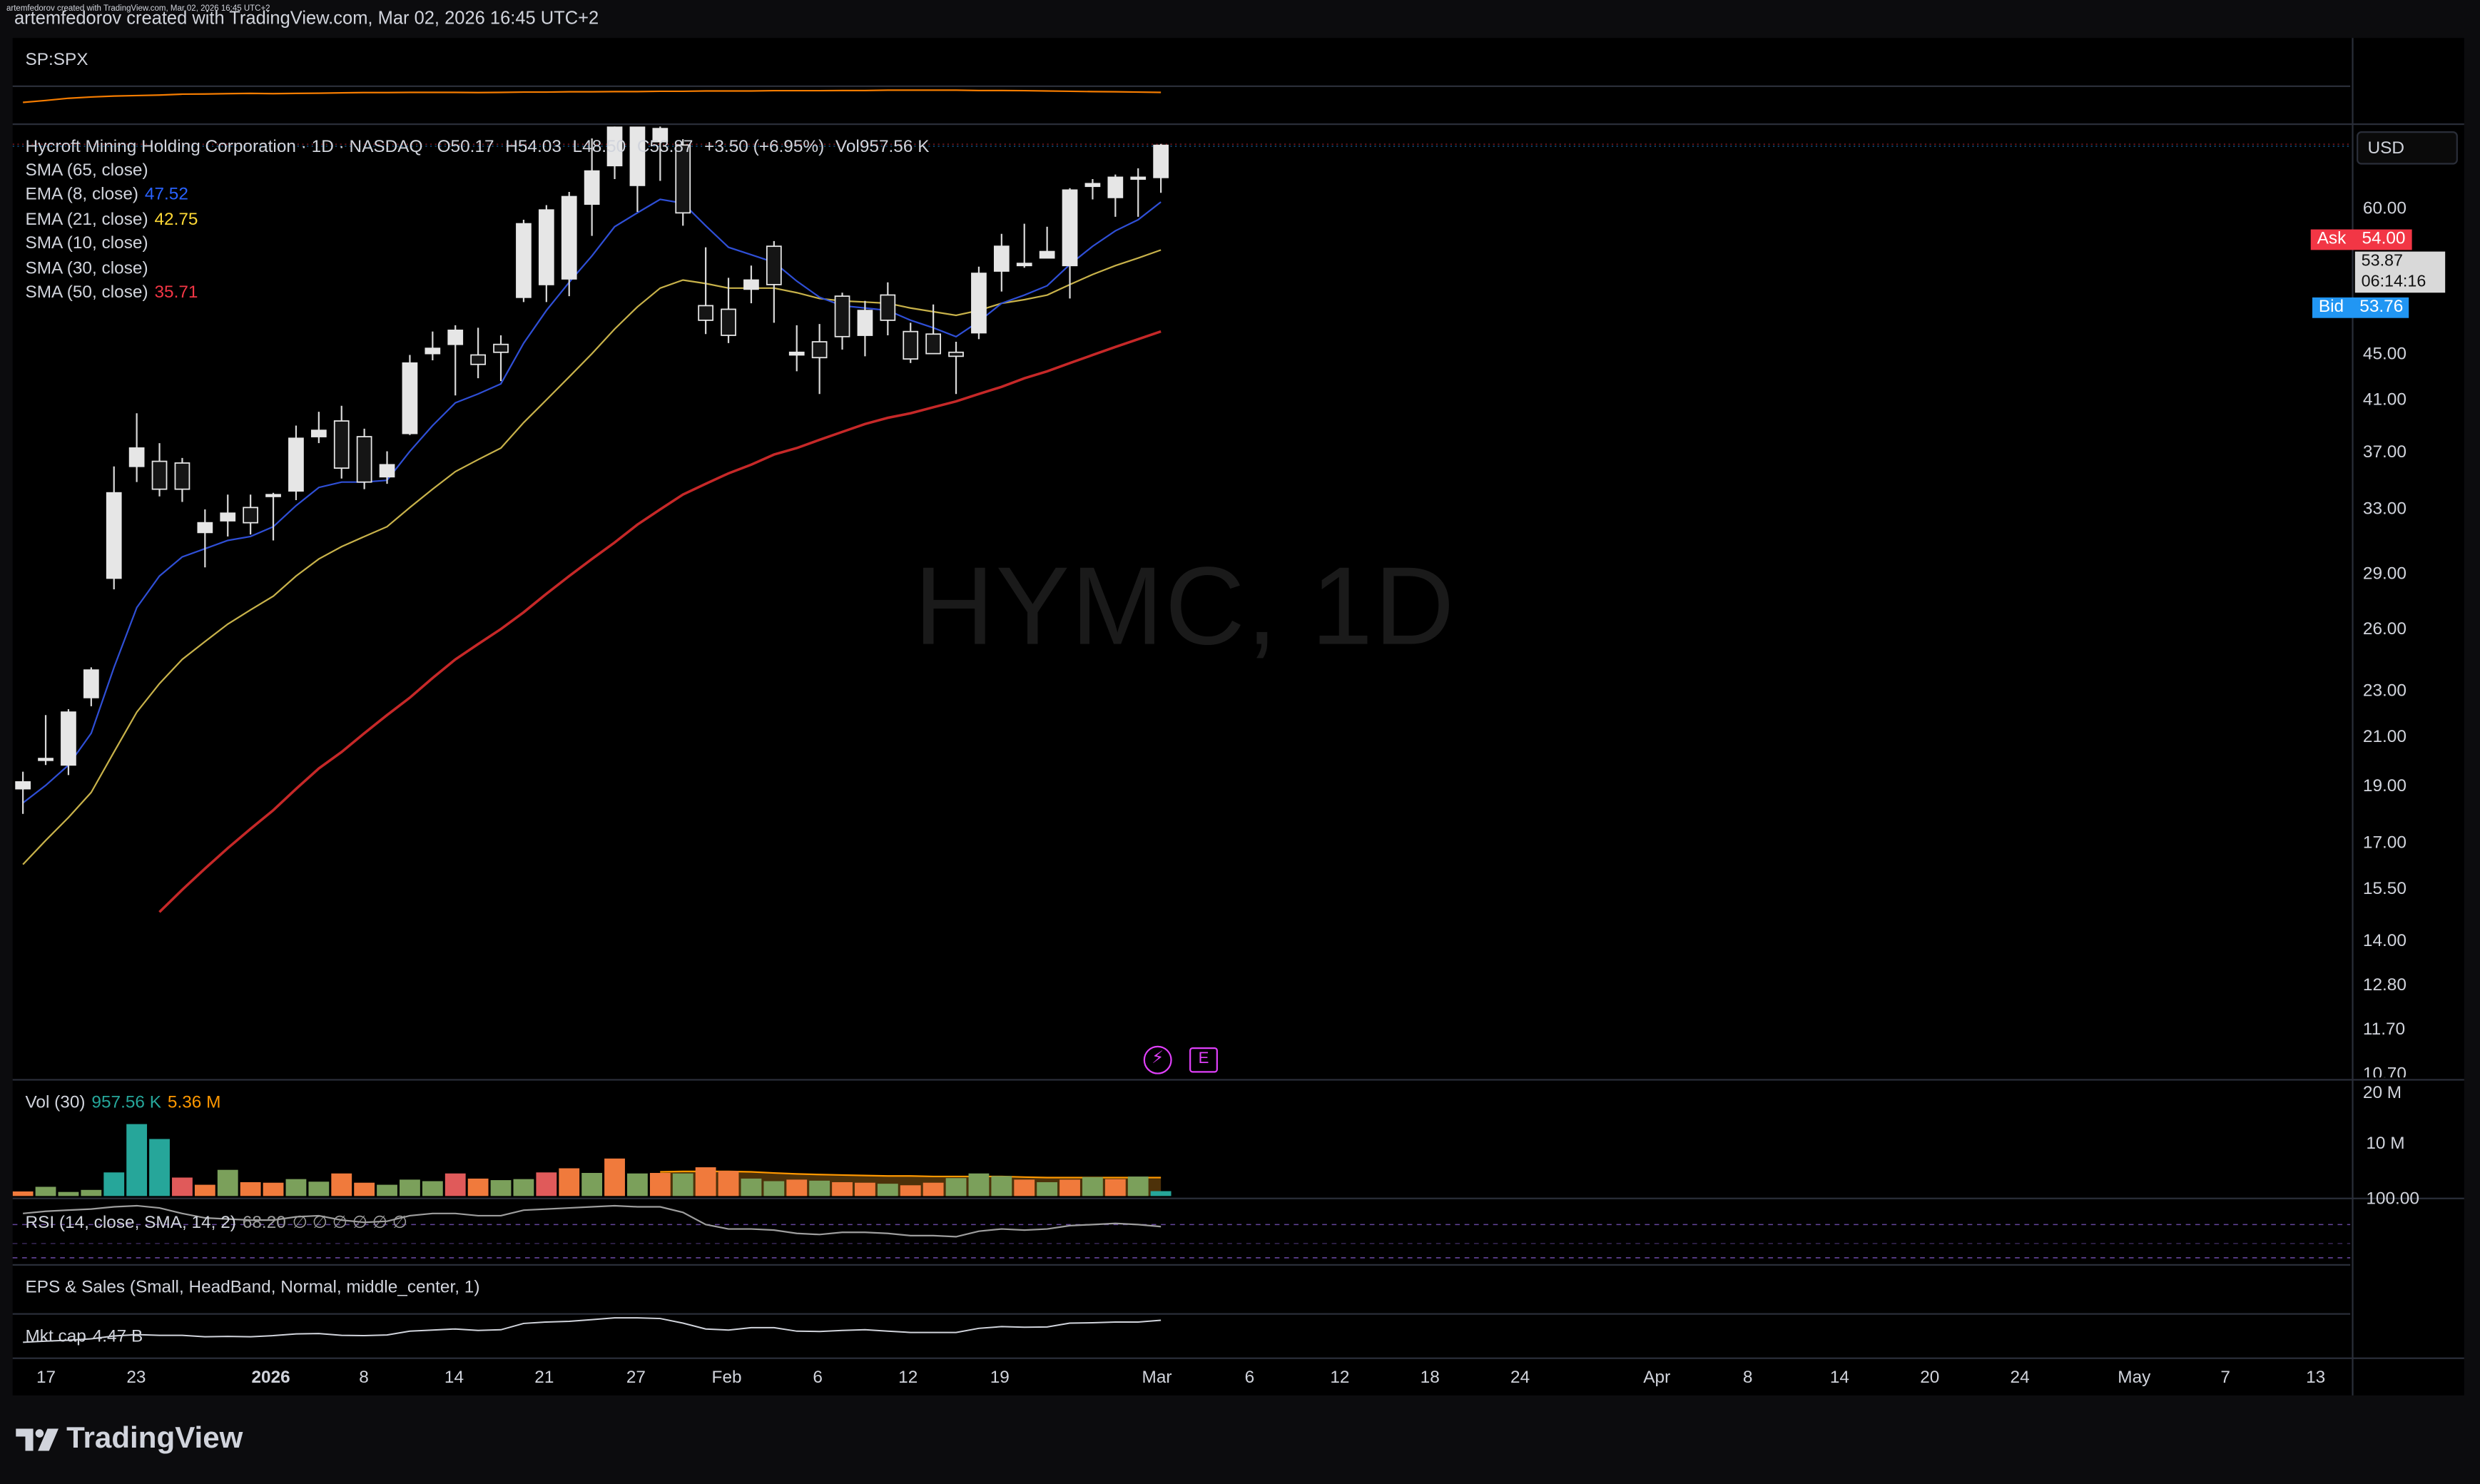 The image size is (2480, 1484). Describe the element at coordinates (908, 1378) in the screenshot. I see `time-tick: 12` at that location.